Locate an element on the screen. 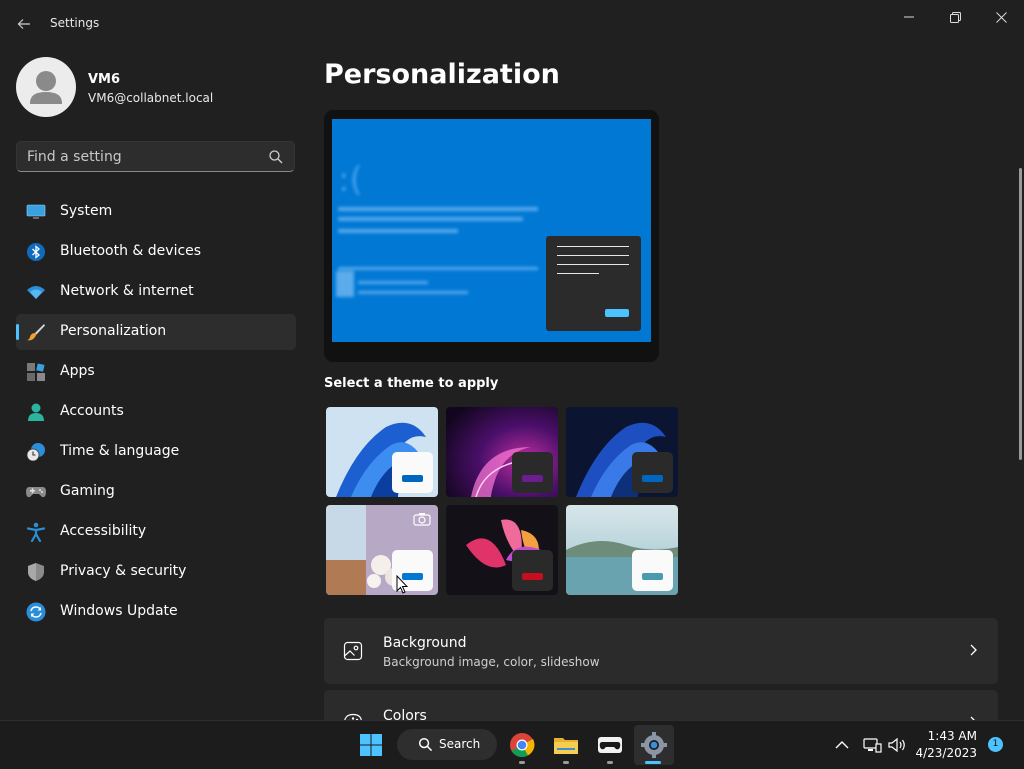 This screenshot has height=769, width=1024. wifi-icon is located at coordinates (36, 292).